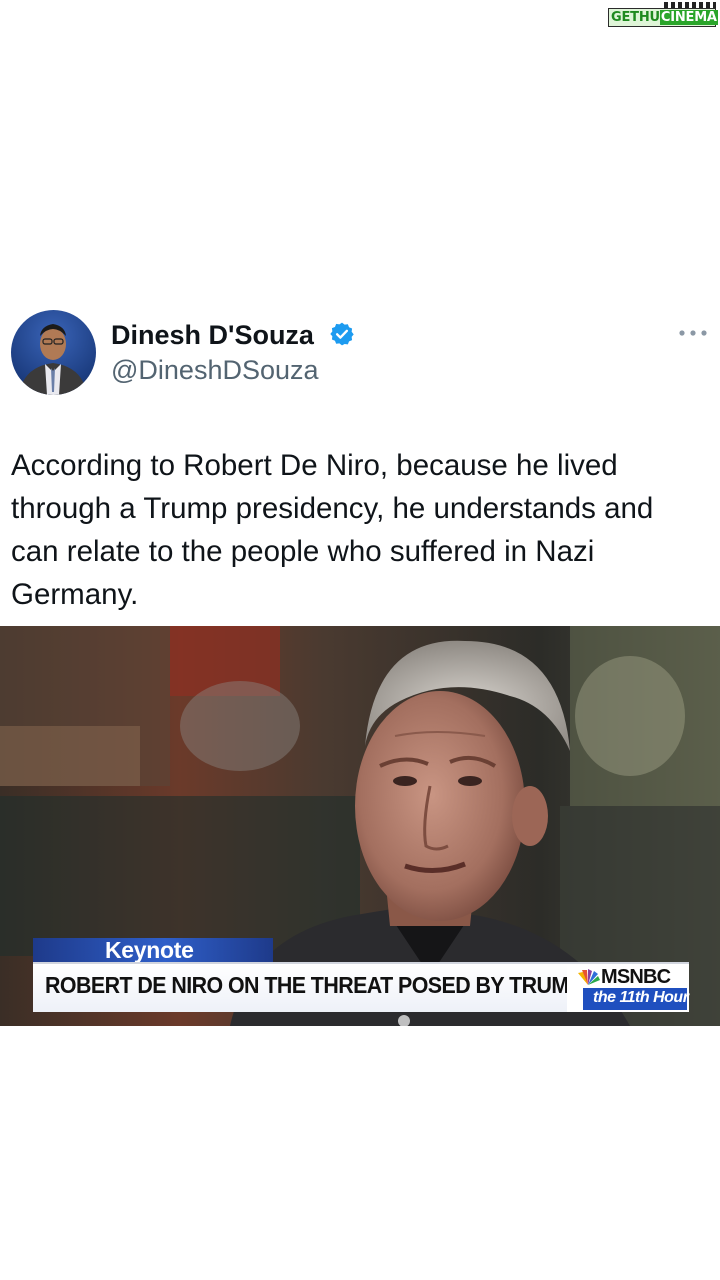 The image size is (720, 1280). I want to click on avatar-portrait, so click(53, 359).